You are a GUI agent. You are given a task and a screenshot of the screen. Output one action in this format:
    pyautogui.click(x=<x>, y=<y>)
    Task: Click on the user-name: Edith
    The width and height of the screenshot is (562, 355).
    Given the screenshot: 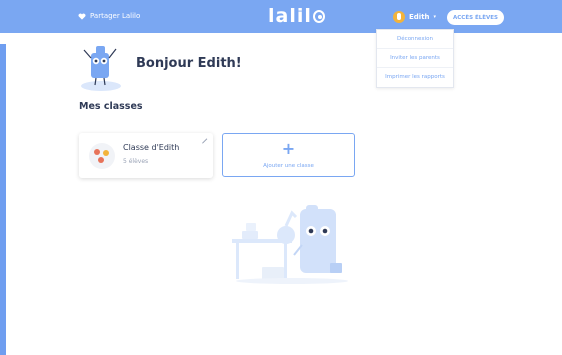 What is the action you would take?
    pyautogui.click(x=419, y=17)
    